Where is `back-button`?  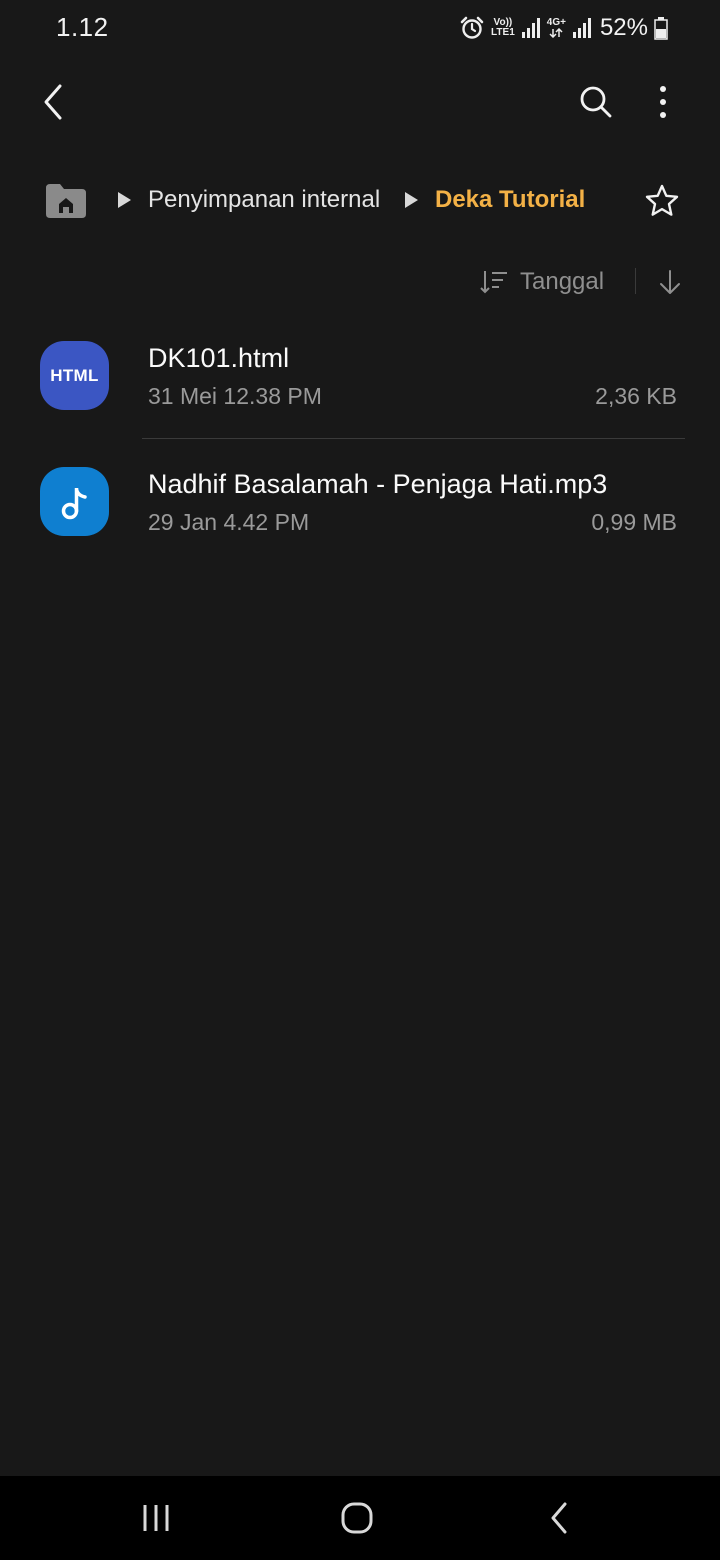
back-button is located at coordinates (54, 102).